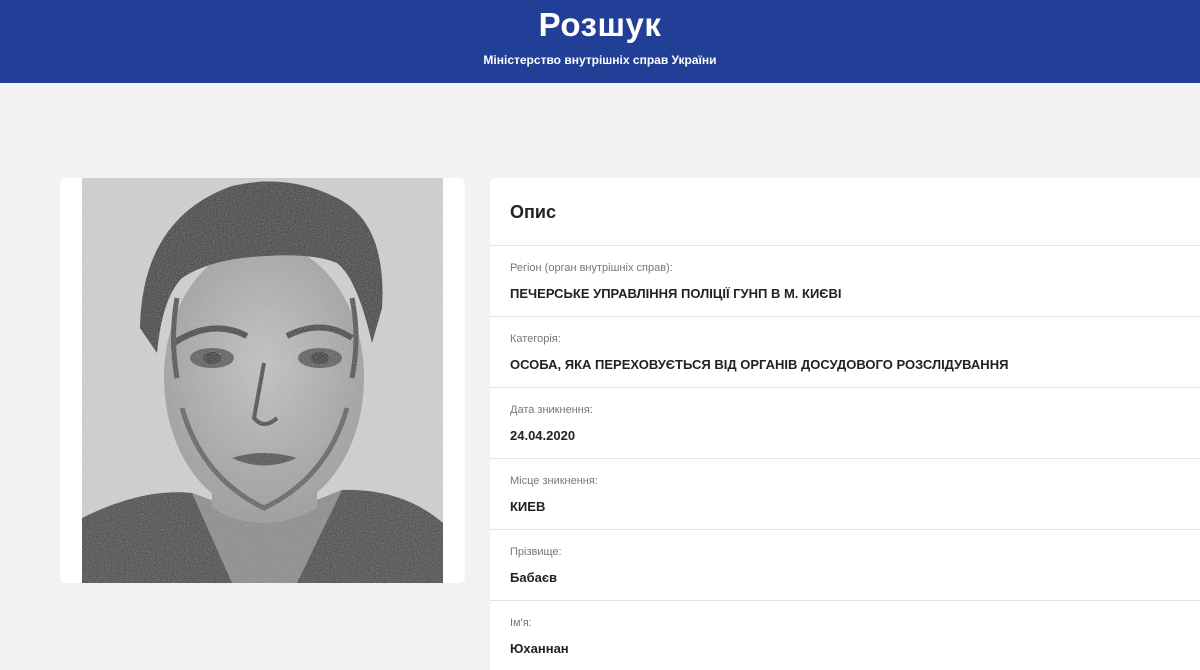 This screenshot has width=1200, height=670. I want to click on field-disappearance-date: Дата зникнення: 24.04.2020, so click(845, 423).